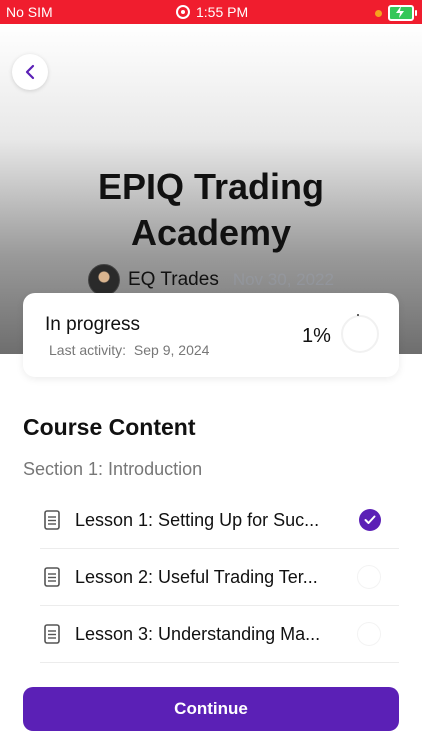  I want to click on course-date: Nov 30, 2022, so click(283, 279).